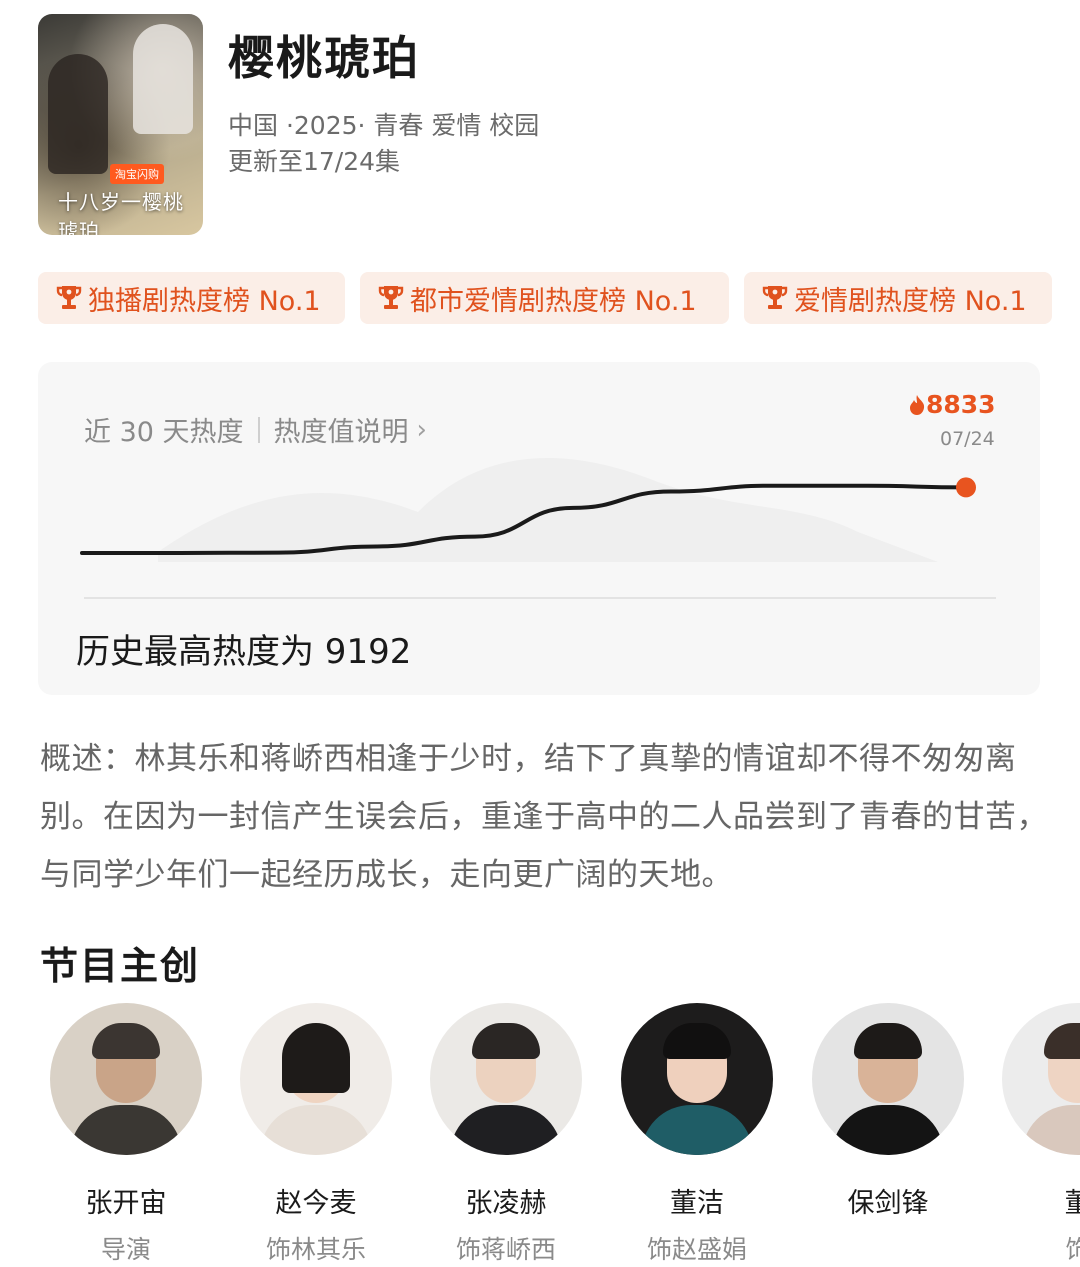  I want to click on cast-role: 导演, so click(125, 1249).